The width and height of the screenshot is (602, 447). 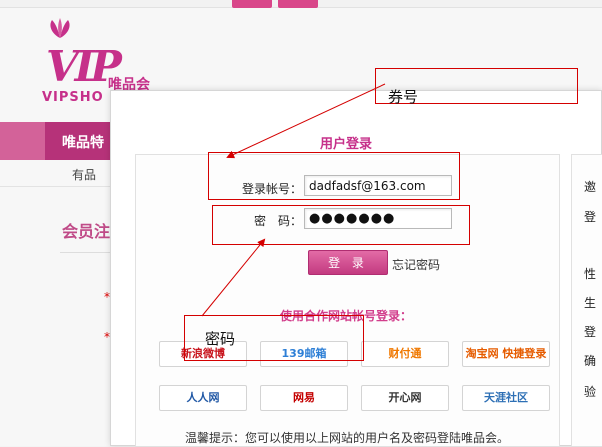 I want to click on password-arrow, so click(x=233, y=277).